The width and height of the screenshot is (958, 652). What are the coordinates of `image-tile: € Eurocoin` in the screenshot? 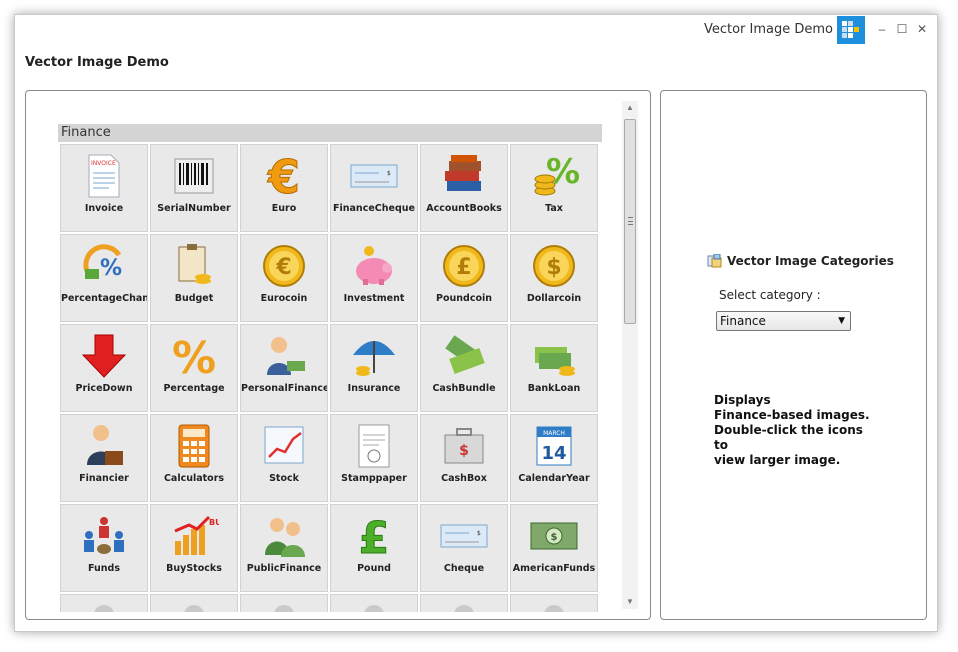 It's located at (284, 278).